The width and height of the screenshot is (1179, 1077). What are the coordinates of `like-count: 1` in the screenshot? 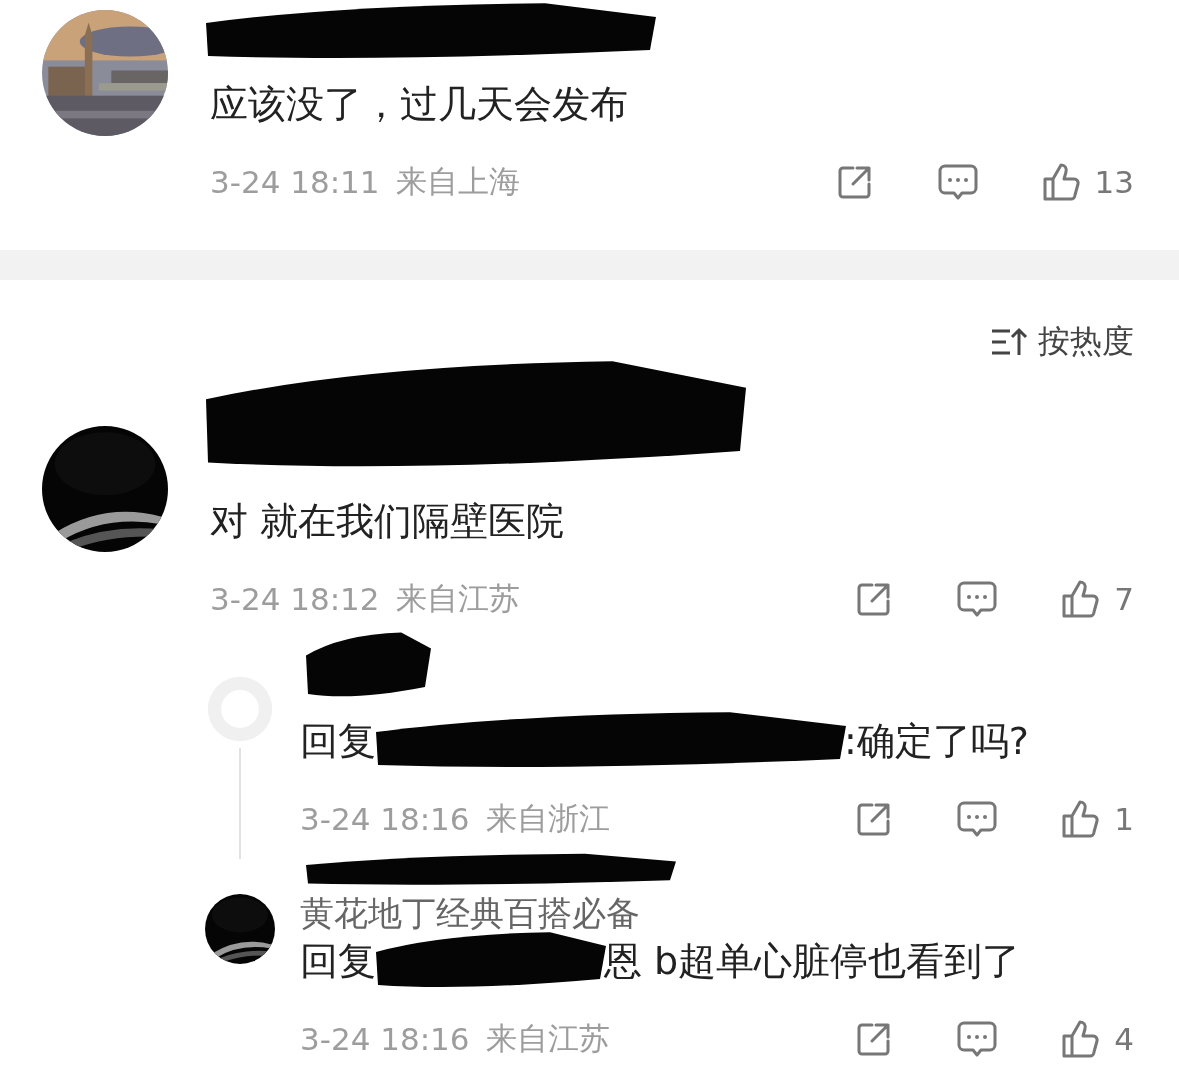 It's located at (1124, 819).